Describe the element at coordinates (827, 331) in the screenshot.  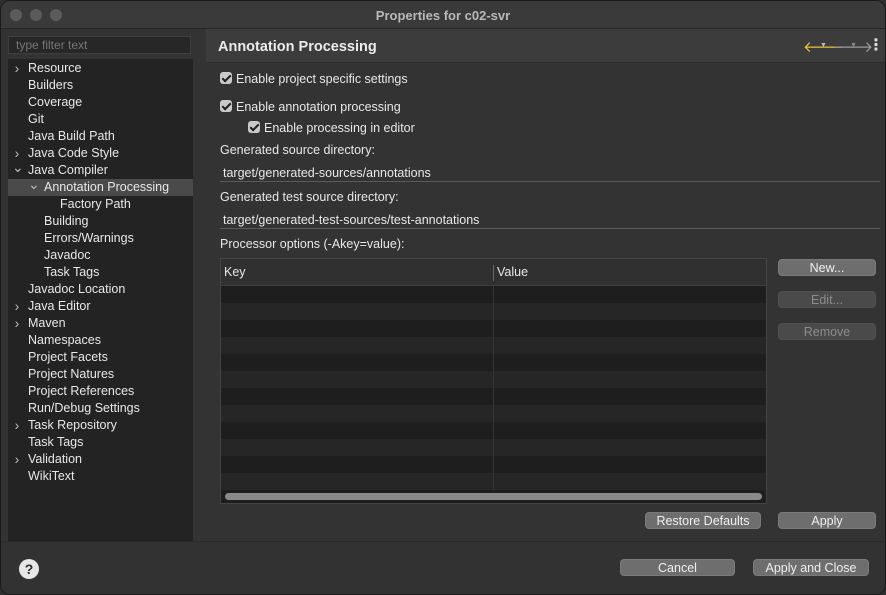
I see `remove-button: Remove` at that location.